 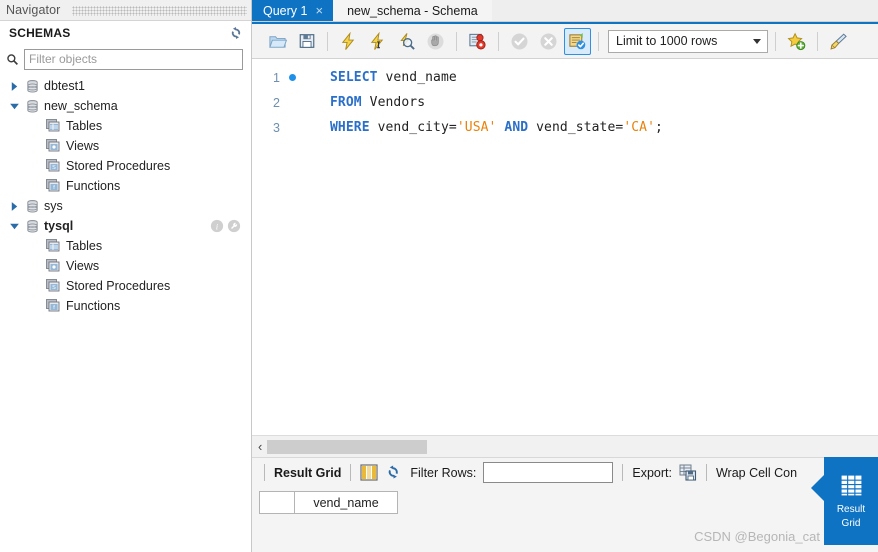 I want to click on autocommit-toggle-icon, so click(x=577, y=41).